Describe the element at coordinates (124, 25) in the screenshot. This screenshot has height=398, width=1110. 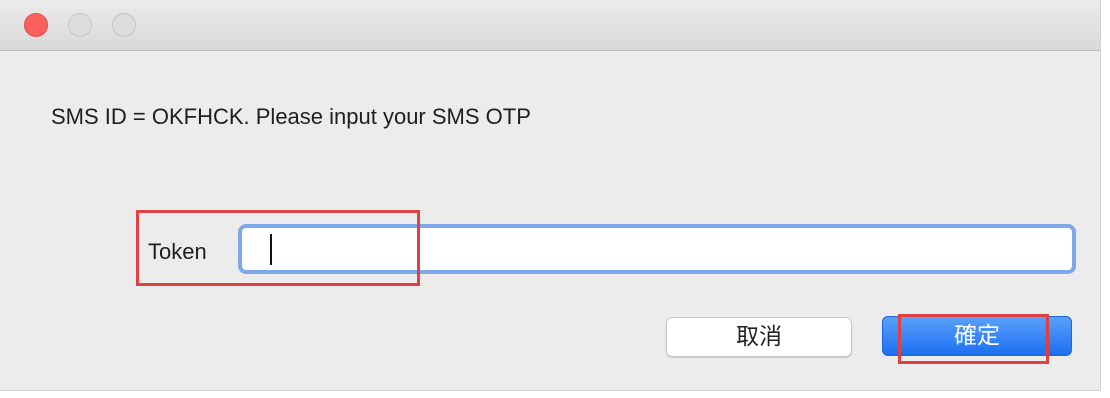
I see `maximize-icon` at that location.